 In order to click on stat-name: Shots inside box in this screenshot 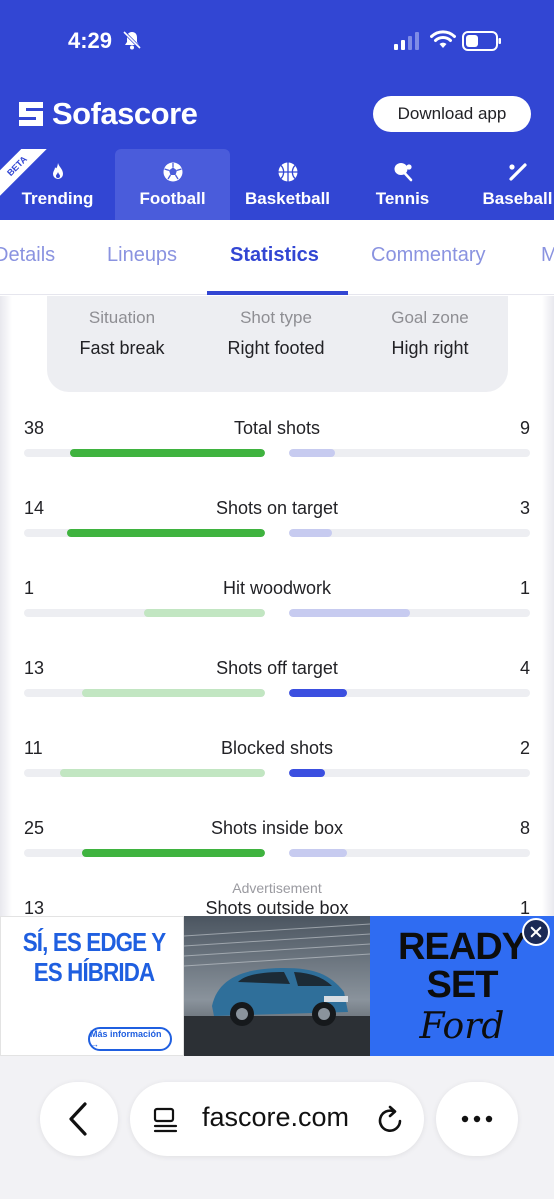, I will do `click(277, 828)`.